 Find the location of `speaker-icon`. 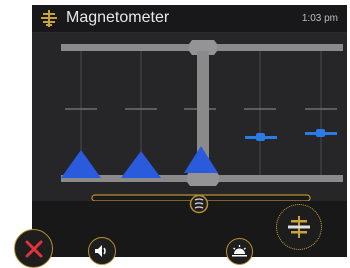

speaker-icon is located at coordinates (100, 251).